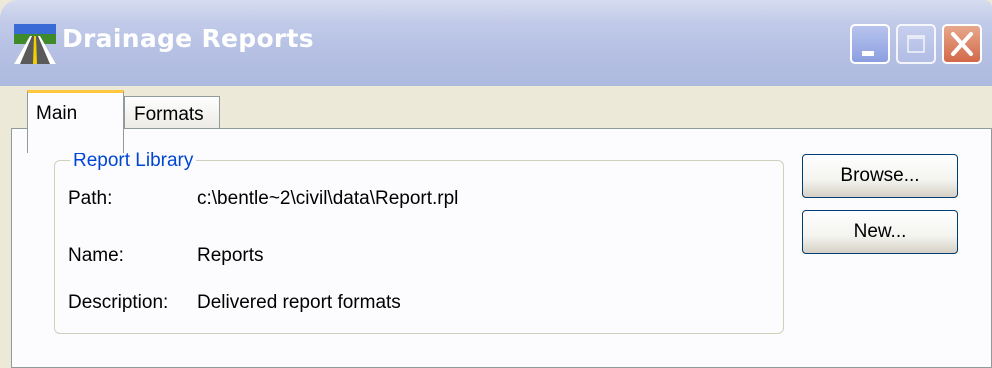  I want to click on window-title: Drainage Reports, so click(188, 38).